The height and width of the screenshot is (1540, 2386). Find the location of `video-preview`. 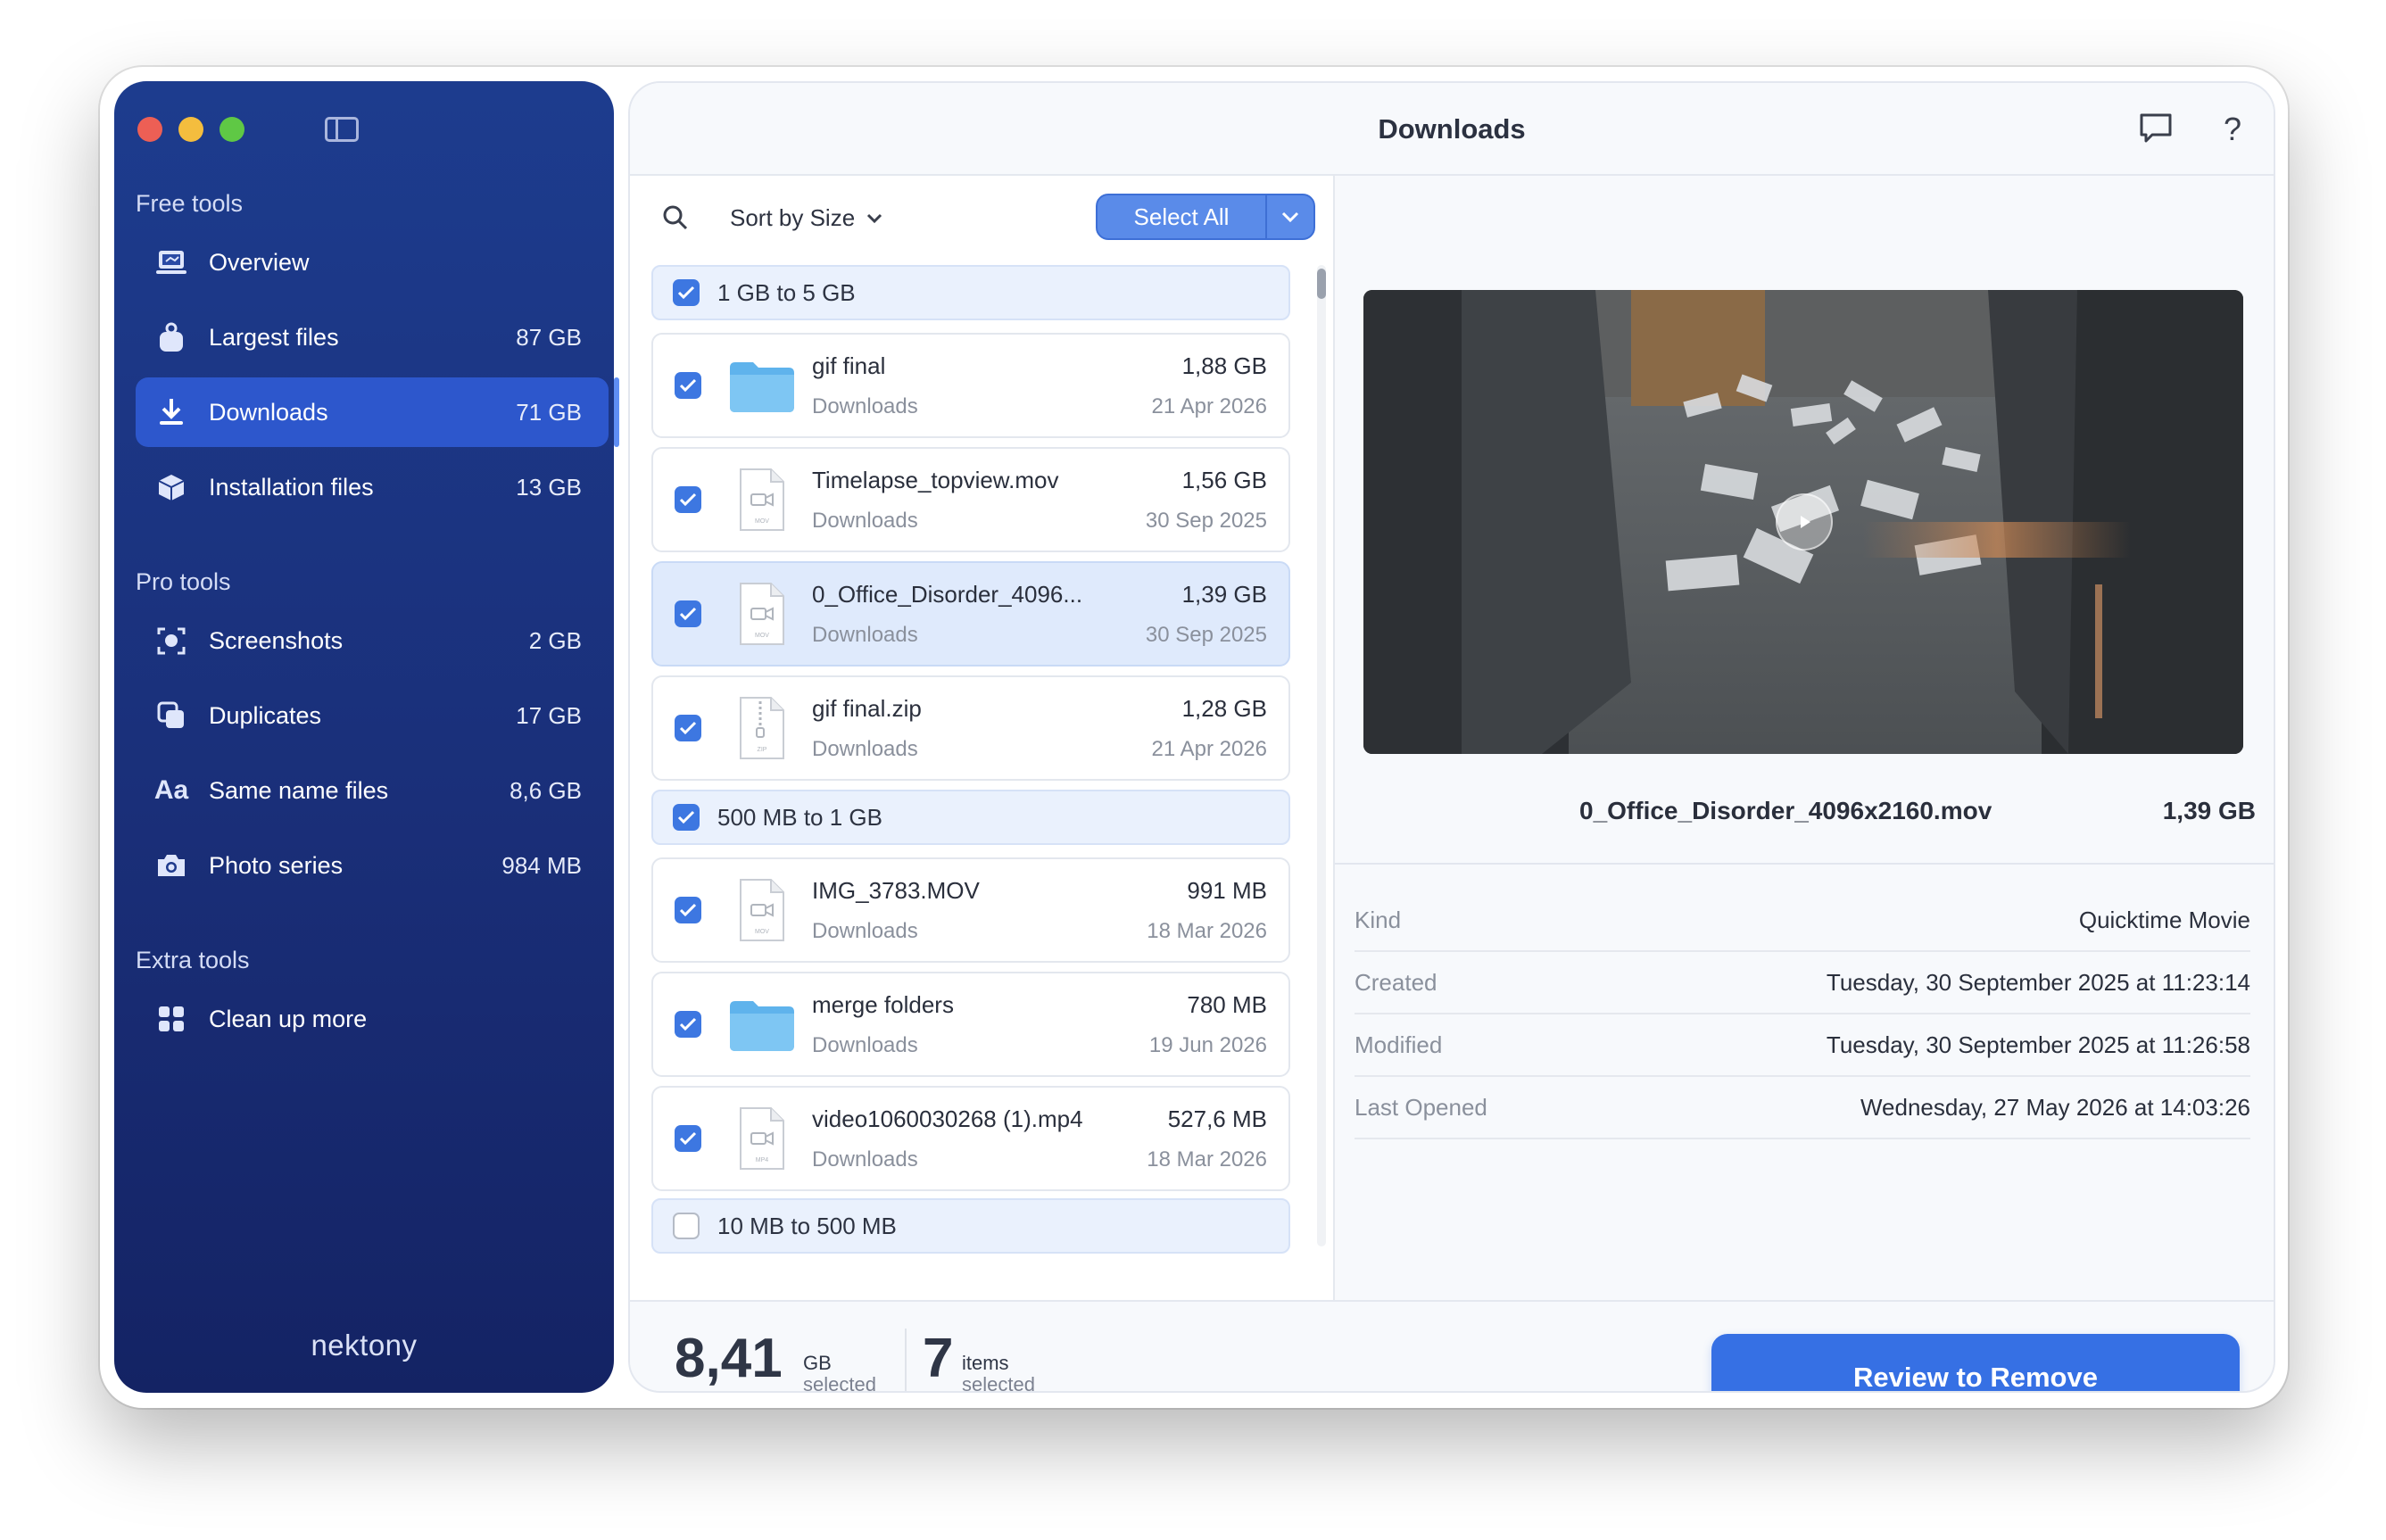

video-preview is located at coordinates (1803, 522).